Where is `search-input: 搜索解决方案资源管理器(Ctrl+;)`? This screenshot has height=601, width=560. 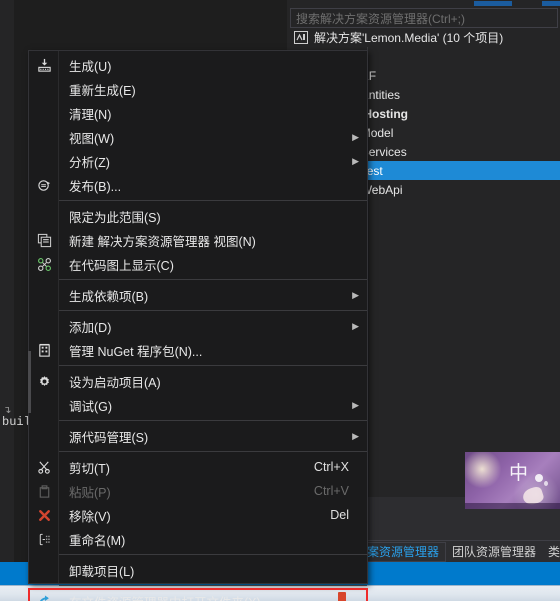 search-input: 搜索解决方案资源管理器(Ctrl+;) is located at coordinates (378, 18).